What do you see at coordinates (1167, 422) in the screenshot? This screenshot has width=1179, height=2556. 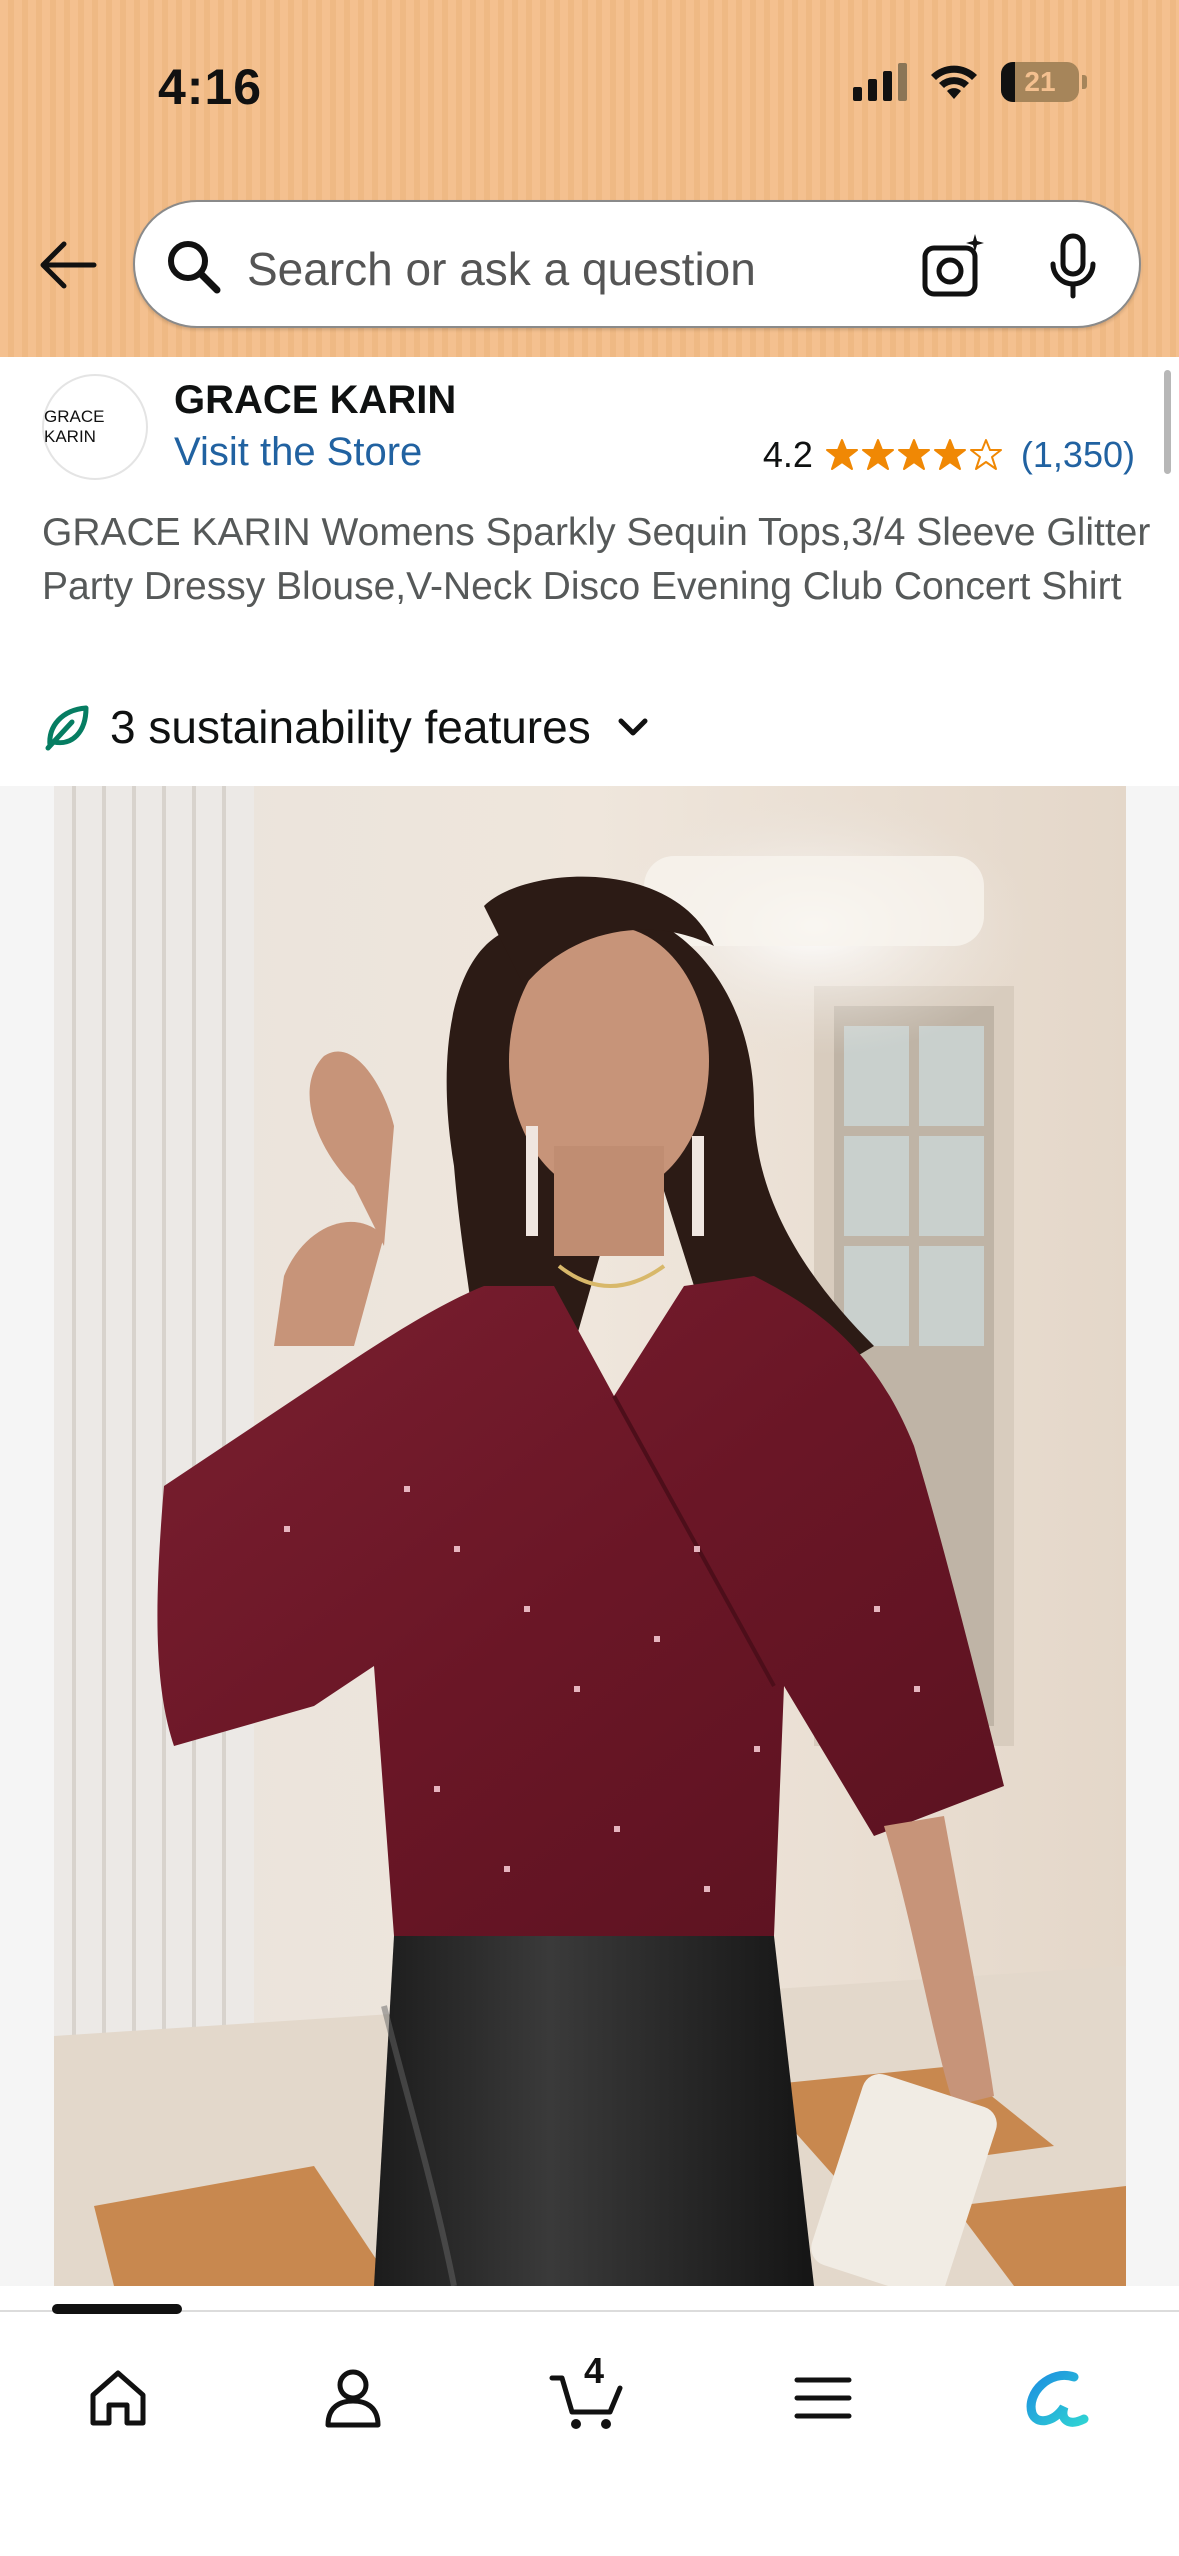 I see `scroll-indicator` at bounding box center [1167, 422].